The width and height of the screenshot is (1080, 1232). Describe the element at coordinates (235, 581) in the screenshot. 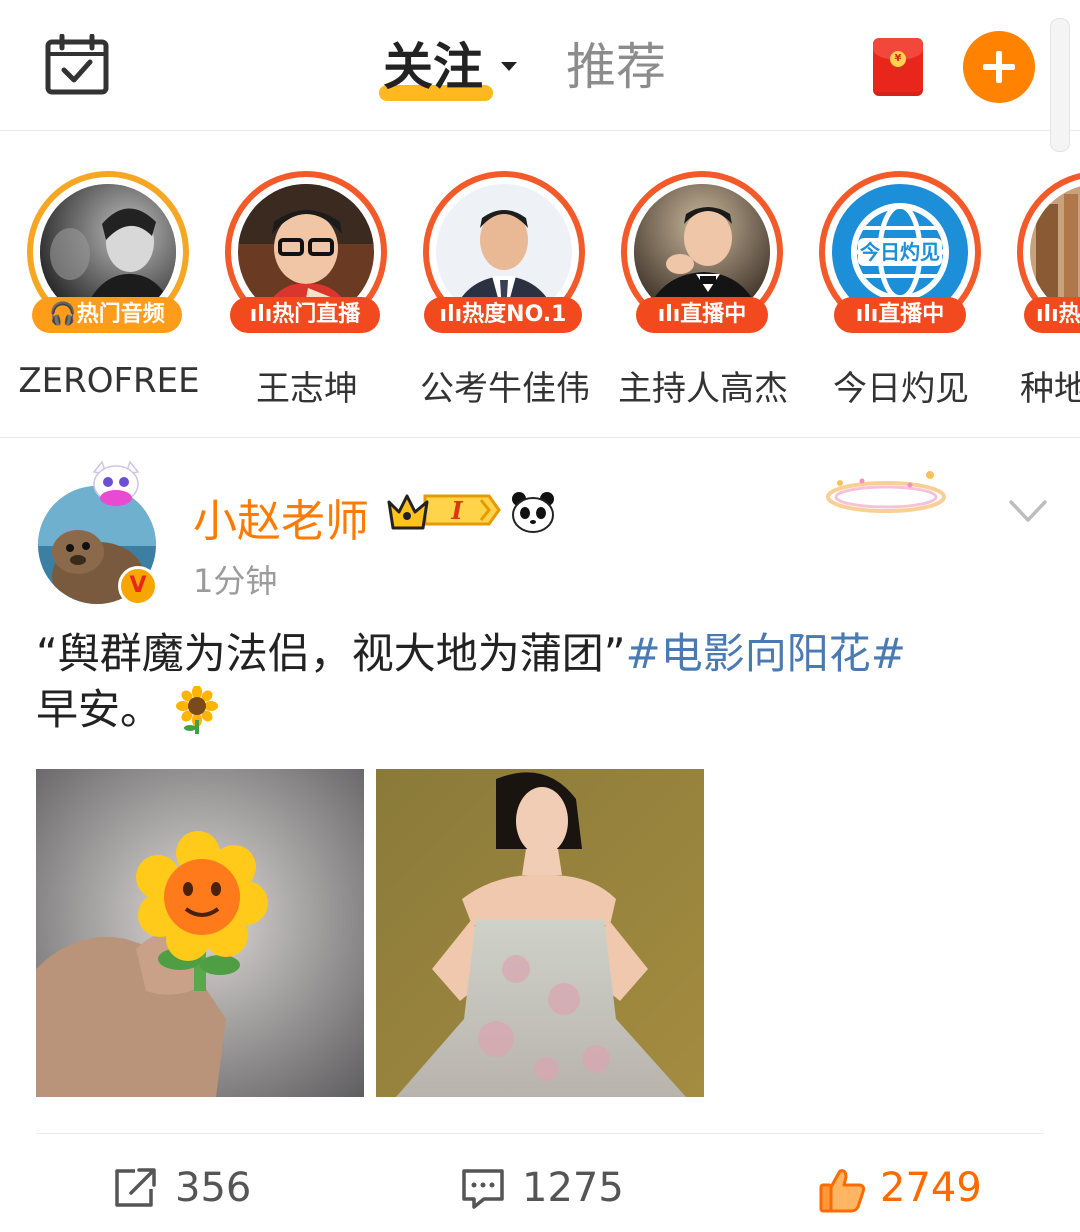

I see `post-timestamp: 1分钟` at that location.